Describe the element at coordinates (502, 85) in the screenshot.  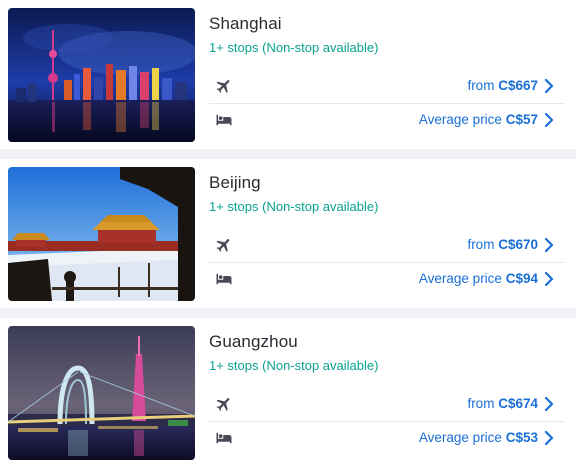
I see `flight-price: from C$667` at that location.